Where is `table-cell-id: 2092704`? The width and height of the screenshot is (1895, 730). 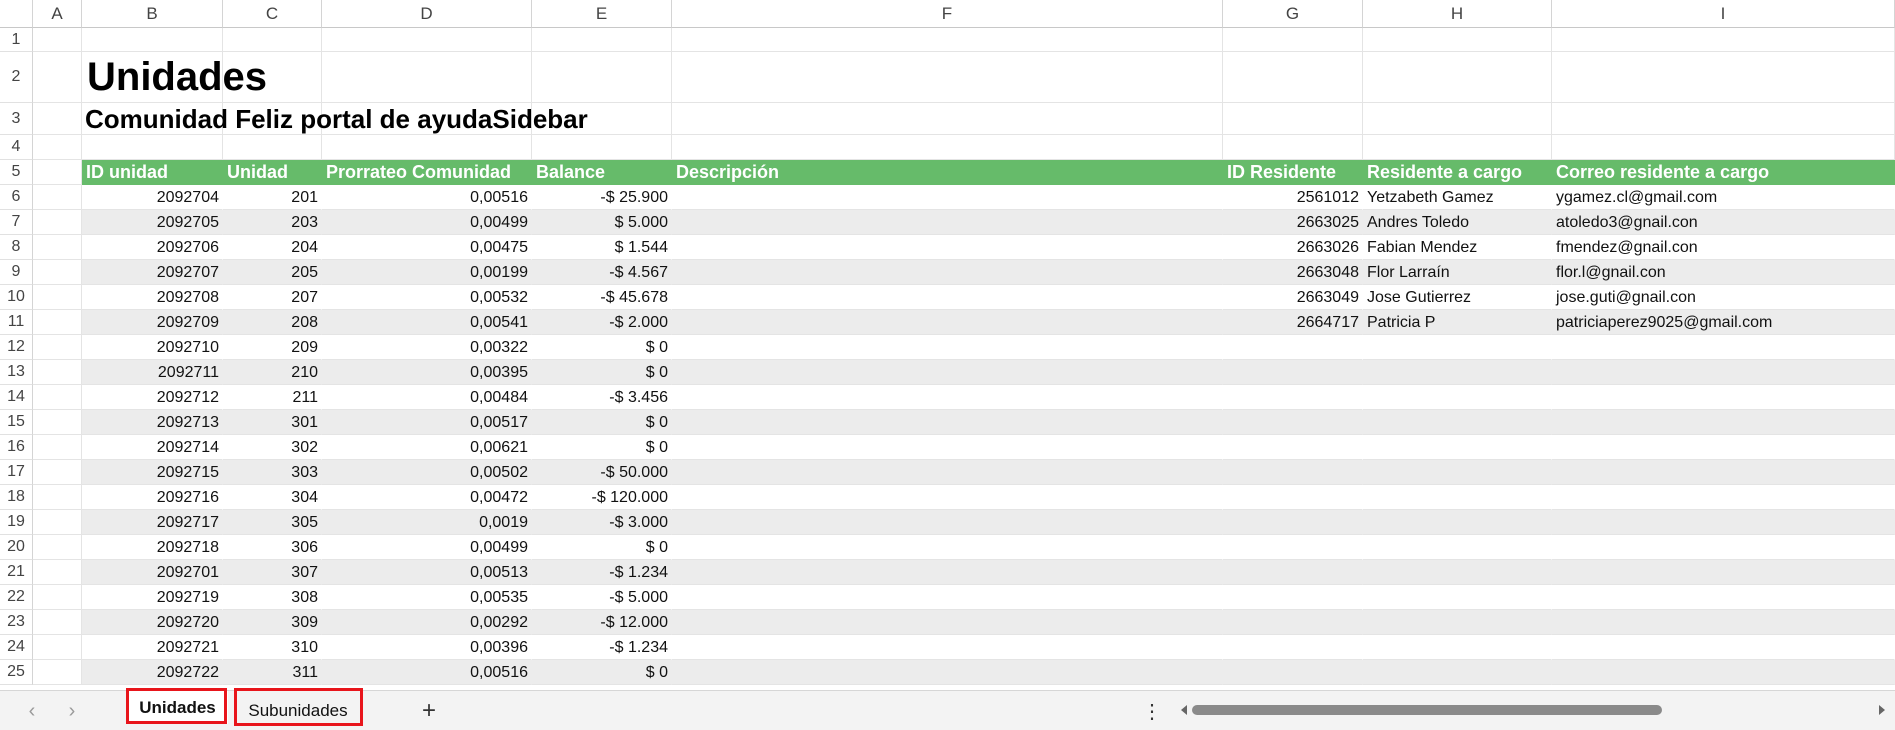 table-cell-id: 2092704 is located at coordinates (152, 197).